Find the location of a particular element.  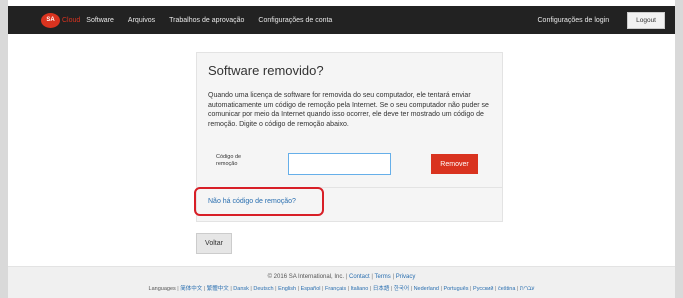

language-link: Nederland is located at coordinates (426, 289).